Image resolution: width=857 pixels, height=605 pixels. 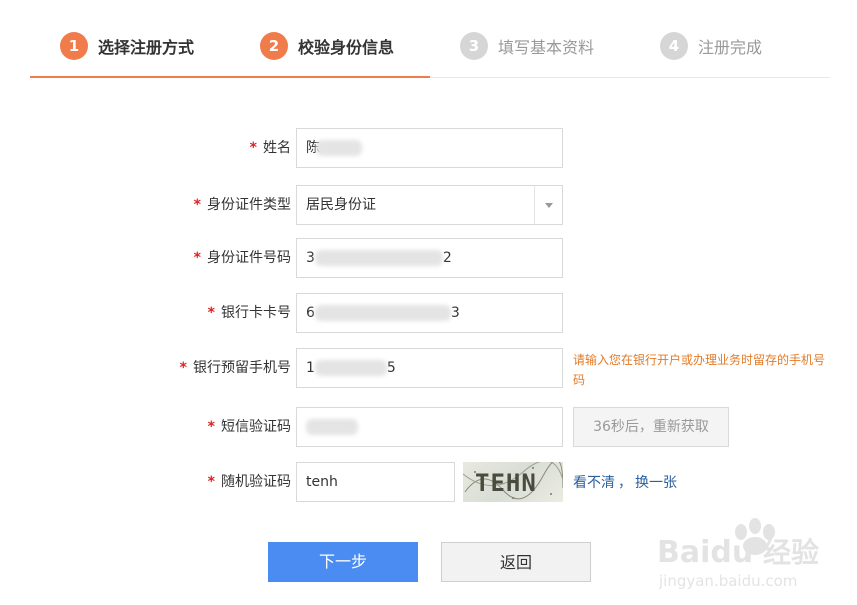 I want to click on step-4: 4 注册完成, so click(x=711, y=46).